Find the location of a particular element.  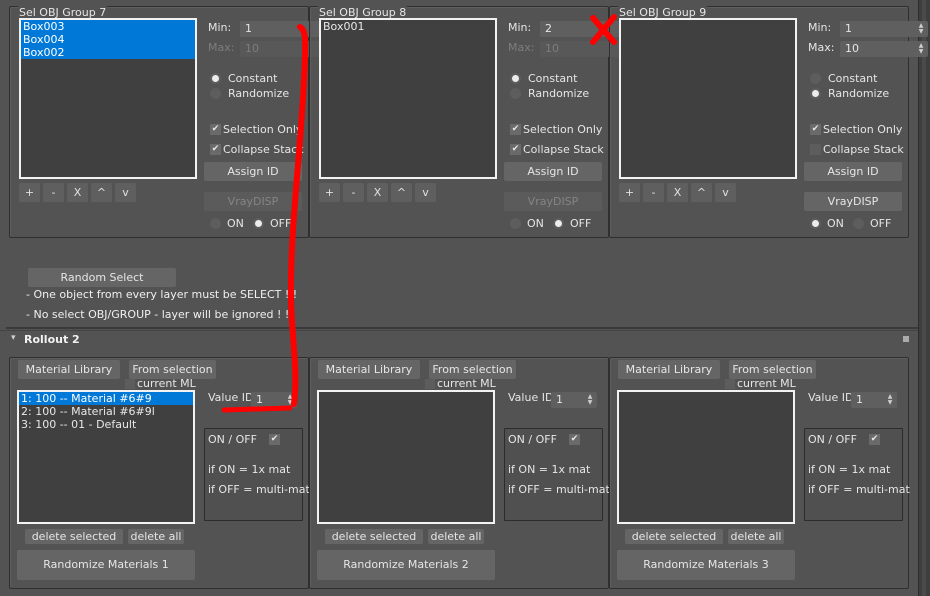

current-ml-label: current ML is located at coordinates (766, 383).